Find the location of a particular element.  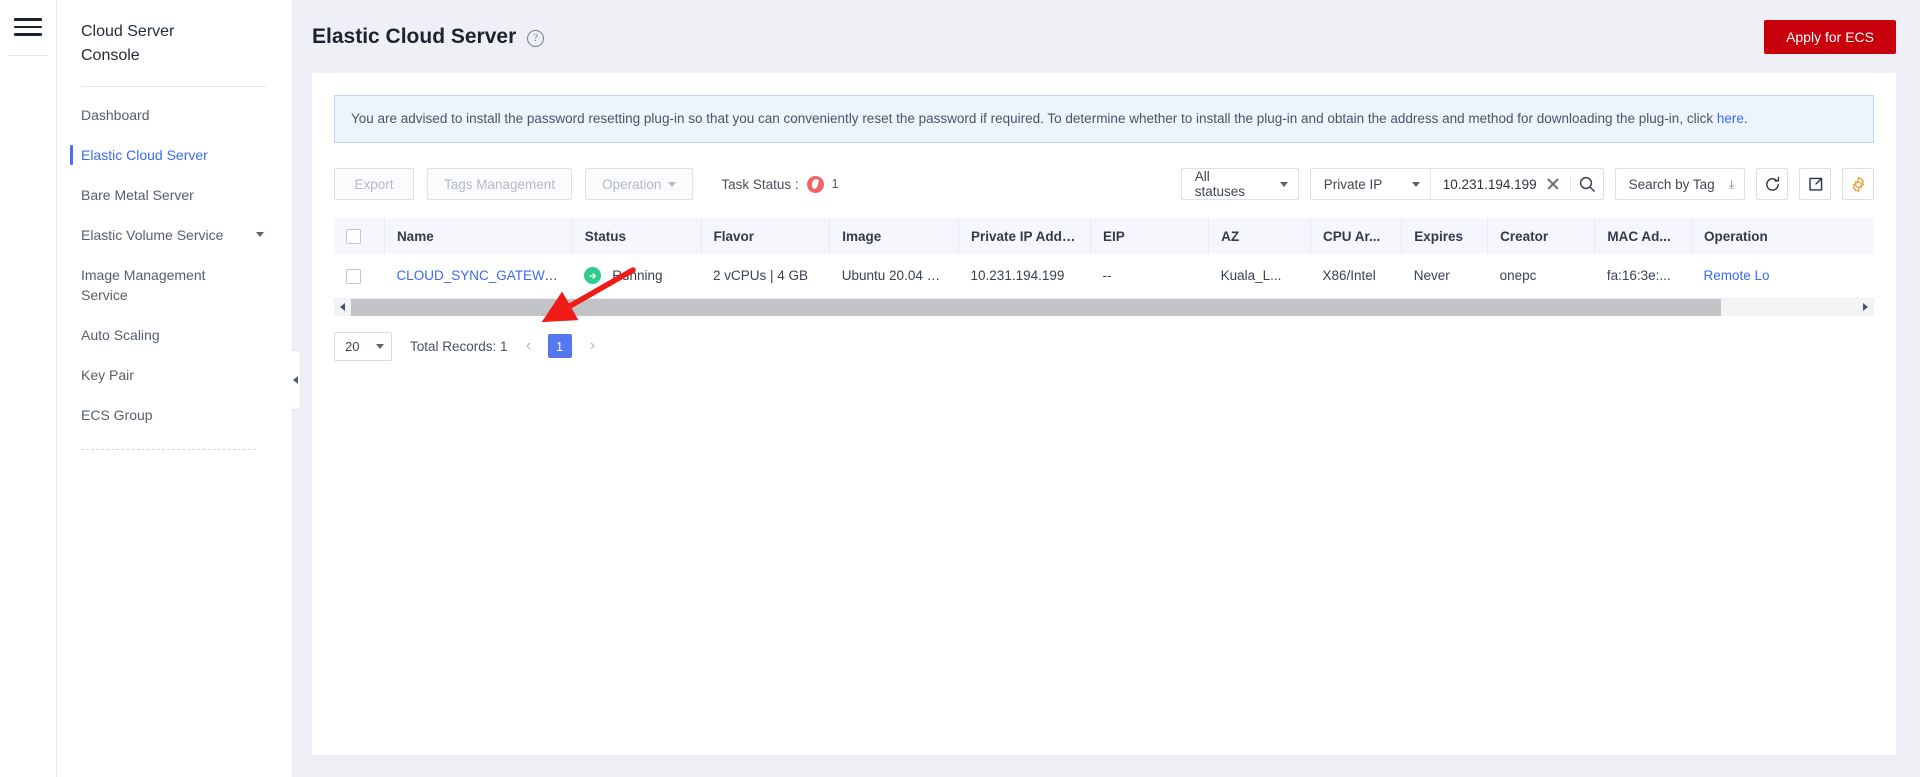

row-checkbox is located at coordinates (353, 276).